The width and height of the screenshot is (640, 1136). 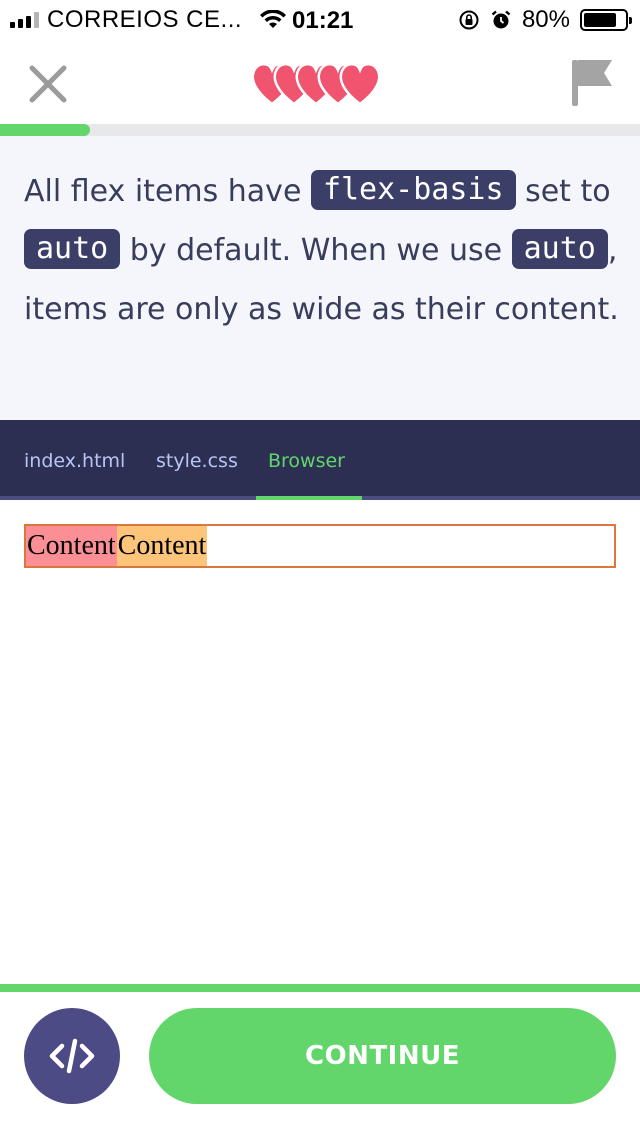 What do you see at coordinates (606, 20) in the screenshot?
I see `battery-icon` at bounding box center [606, 20].